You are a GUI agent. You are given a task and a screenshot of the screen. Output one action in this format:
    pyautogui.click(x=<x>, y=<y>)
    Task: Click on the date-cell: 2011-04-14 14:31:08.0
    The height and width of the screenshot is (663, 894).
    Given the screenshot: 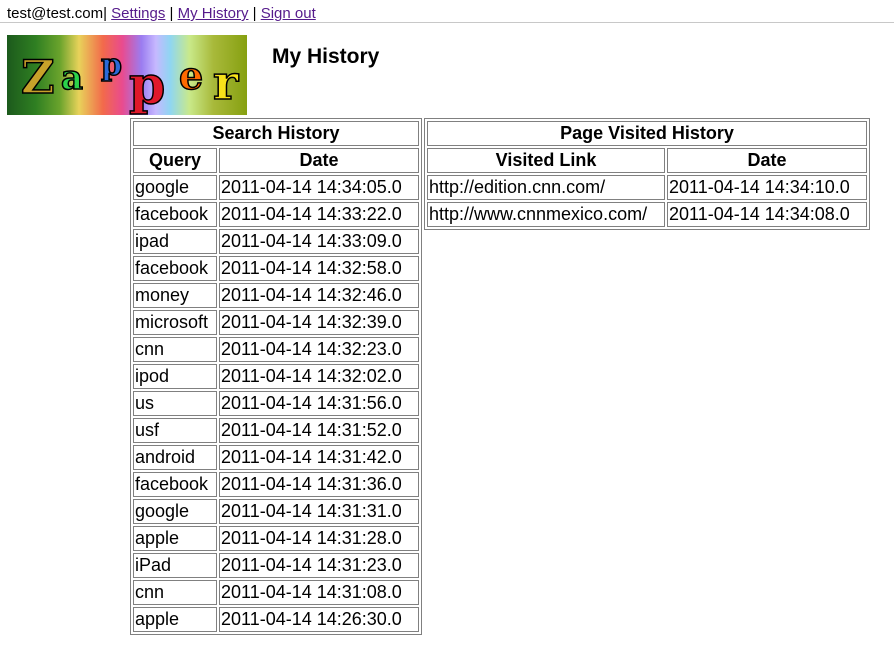 What is the action you would take?
    pyautogui.click(x=319, y=592)
    